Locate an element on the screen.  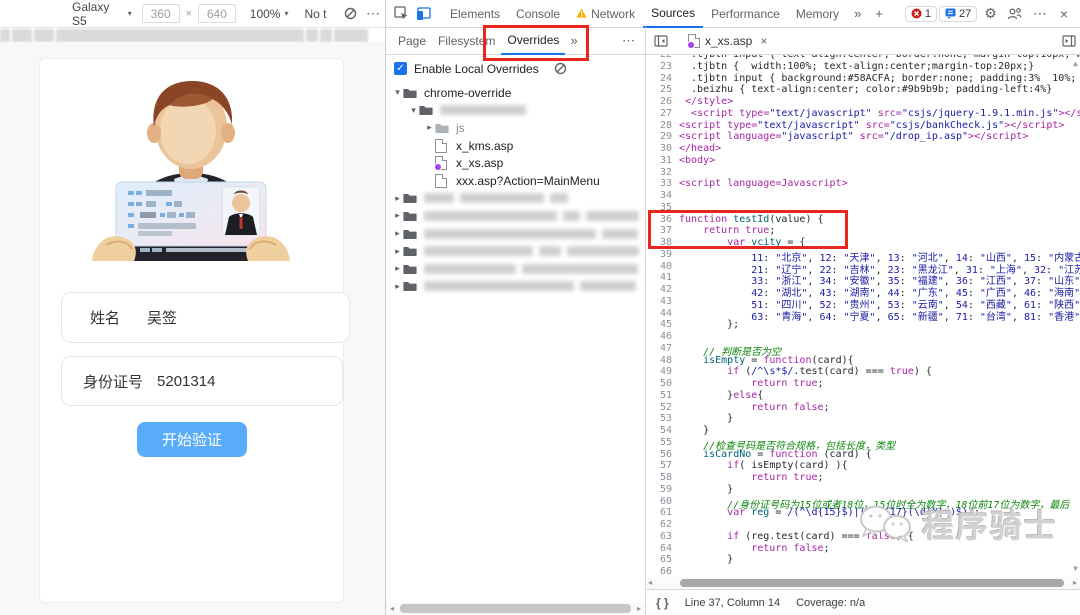
line-number: 27 is located at coordinates (662, 114).